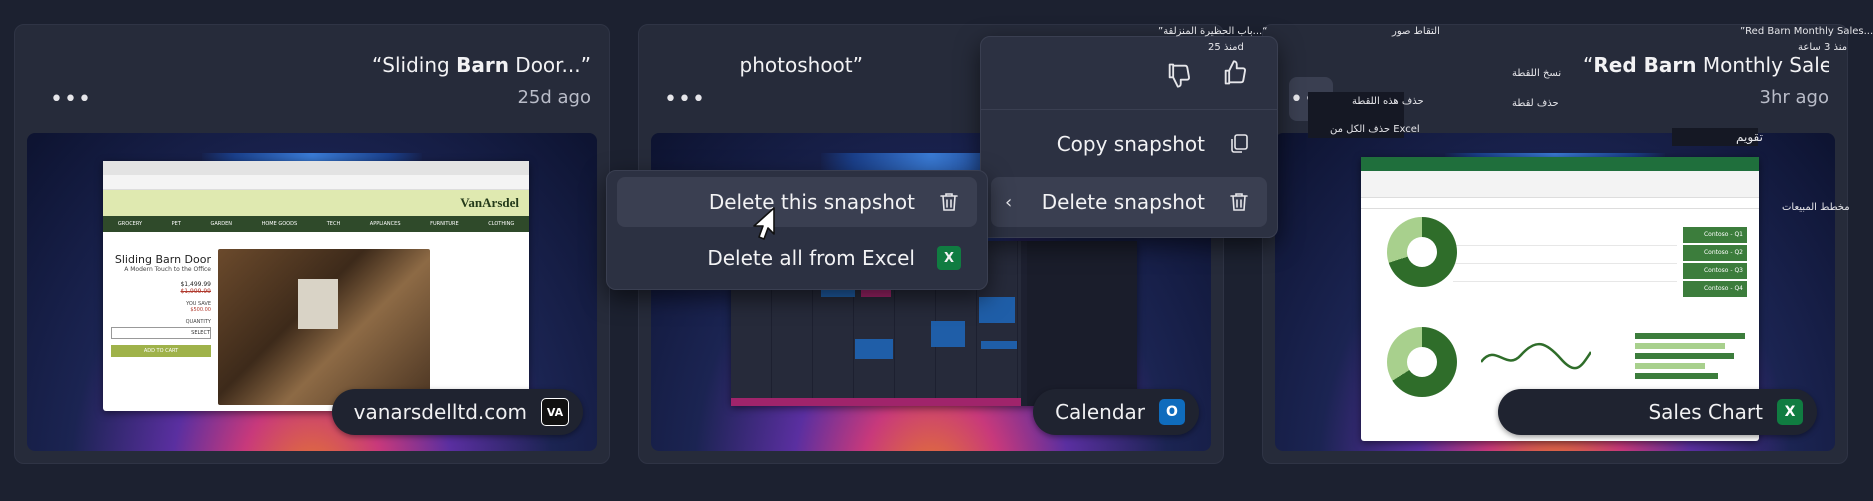 Image resolution: width=1873 pixels, height=501 pixels. What do you see at coordinates (195, 291) in the screenshot?
I see `product-old-price: $1,999.99` at bounding box center [195, 291].